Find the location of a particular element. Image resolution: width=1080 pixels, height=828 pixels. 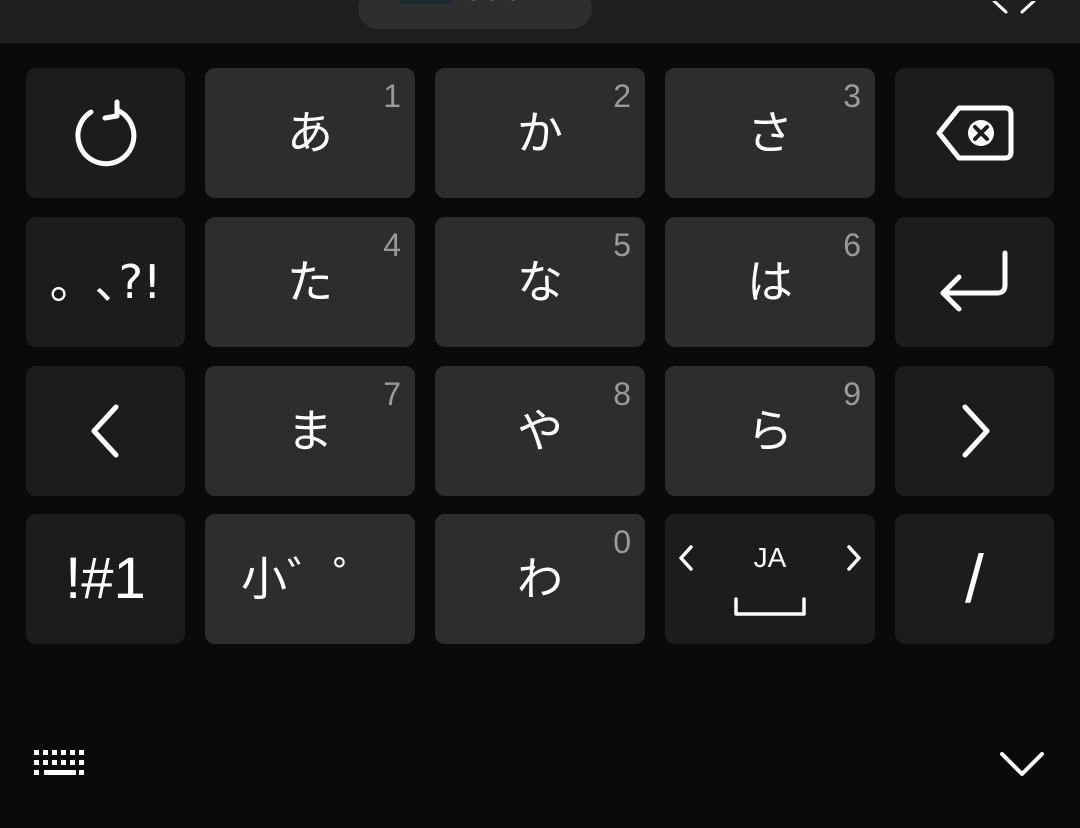

key-label: !#1 is located at coordinates (105, 578).